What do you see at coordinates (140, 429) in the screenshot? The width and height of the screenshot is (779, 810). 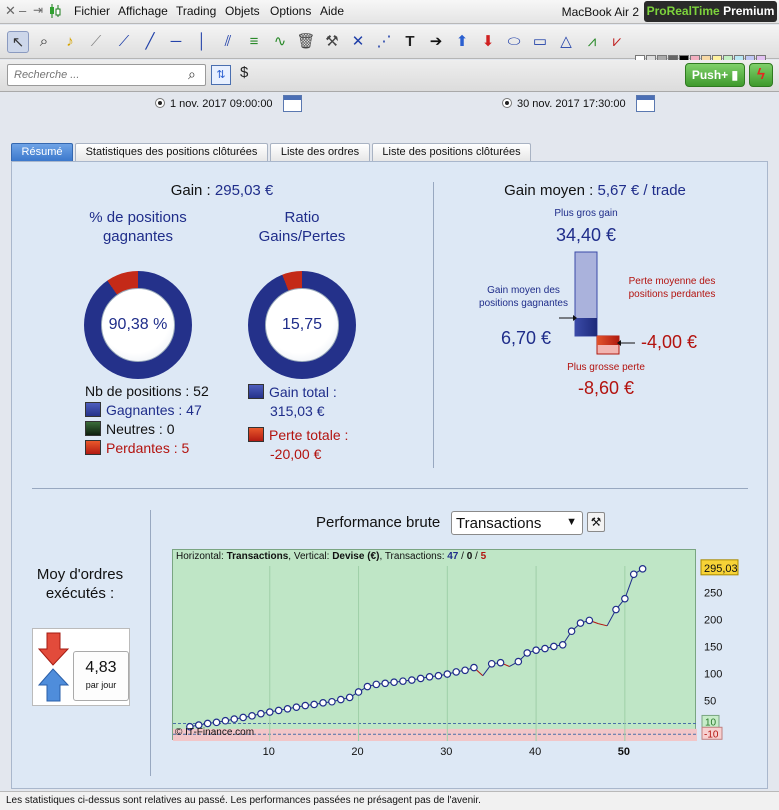 I see `neutral-text: Neutres : 0` at bounding box center [140, 429].